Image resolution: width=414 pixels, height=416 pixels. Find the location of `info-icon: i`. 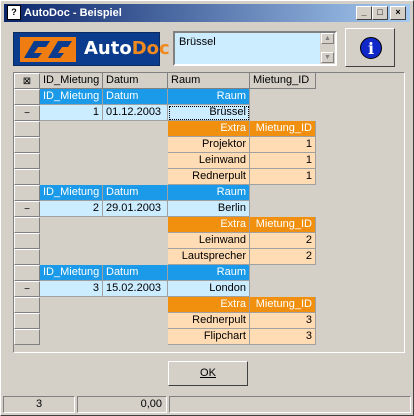

info-icon: i is located at coordinates (371, 48).